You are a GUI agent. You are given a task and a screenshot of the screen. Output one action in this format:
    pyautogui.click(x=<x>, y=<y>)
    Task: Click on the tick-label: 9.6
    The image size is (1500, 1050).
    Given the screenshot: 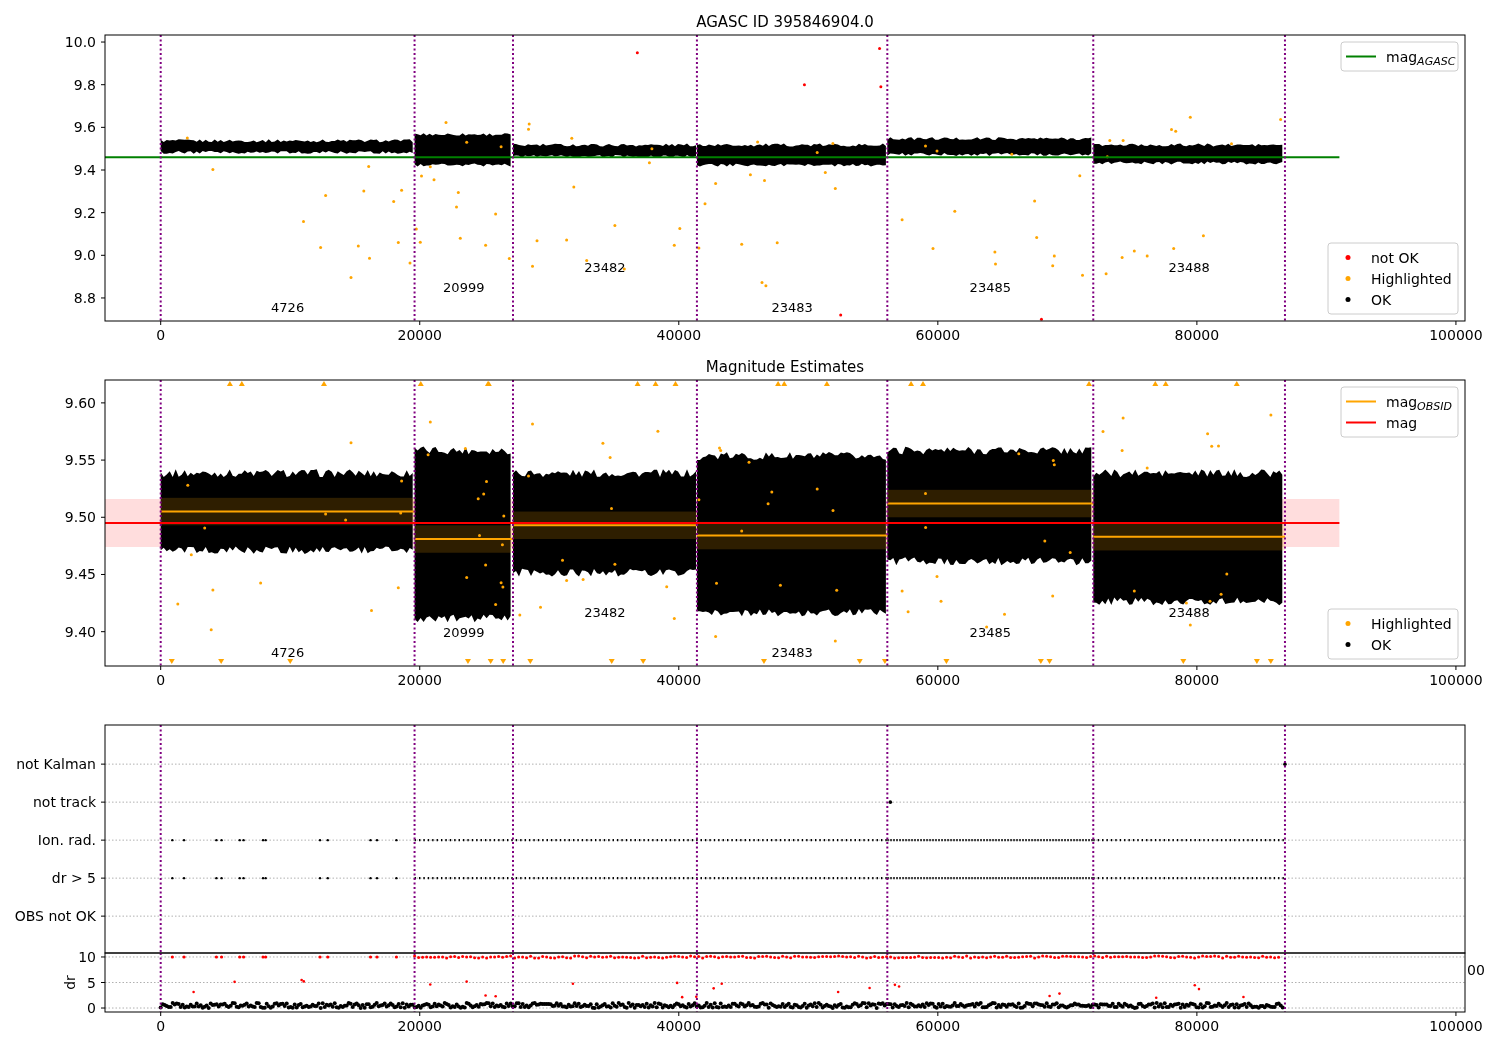 What is the action you would take?
    pyautogui.click(x=84, y=127)
    